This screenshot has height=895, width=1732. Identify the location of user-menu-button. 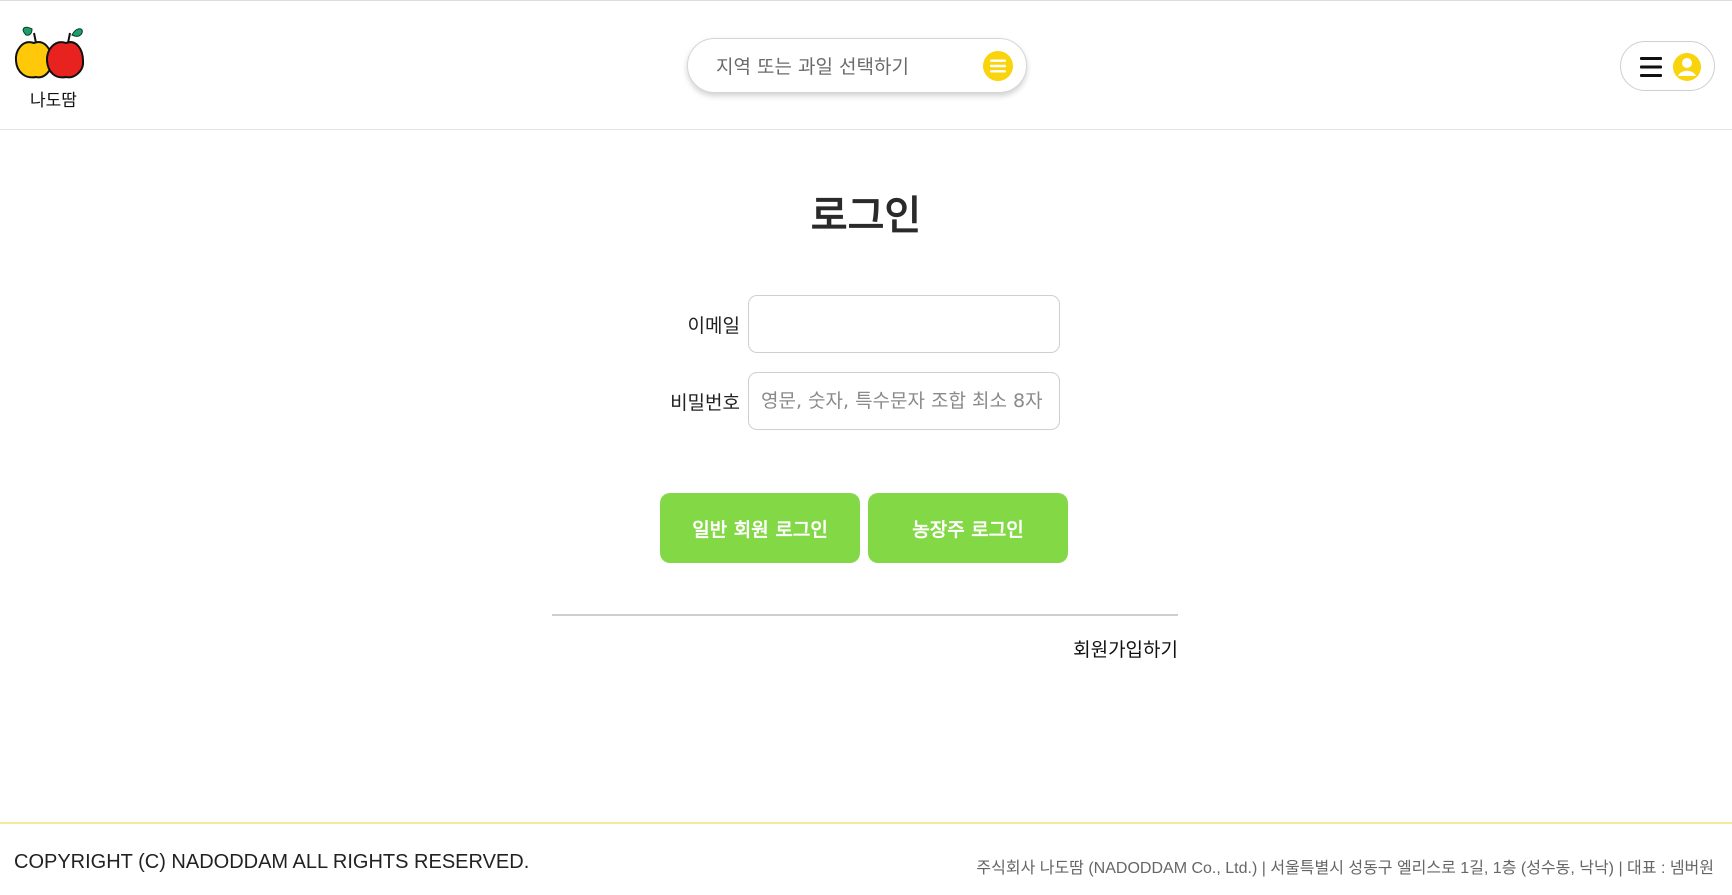
(1667, 66).